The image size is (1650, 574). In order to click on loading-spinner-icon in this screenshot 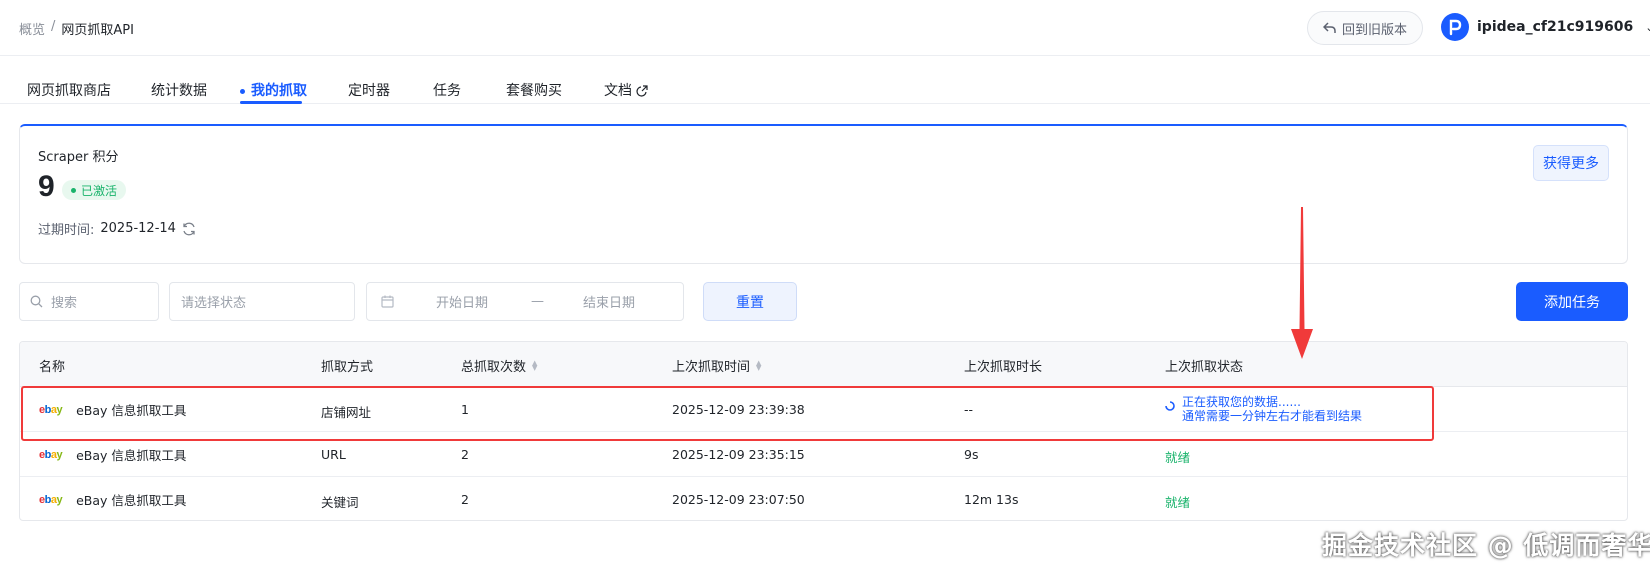, I will do `click(1170, 406)`.